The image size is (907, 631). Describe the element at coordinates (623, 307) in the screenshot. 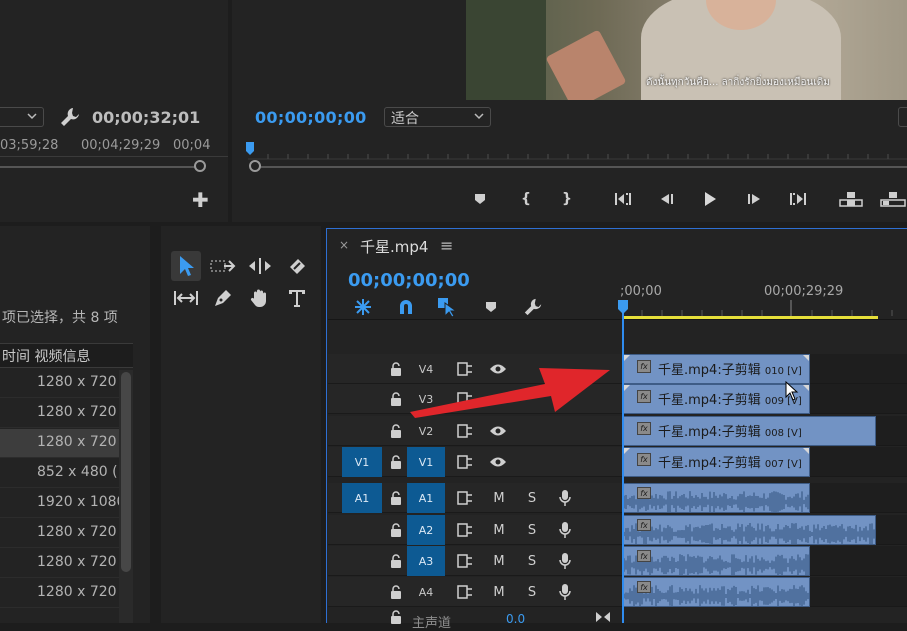

I see `timeline-playhead` at that location.